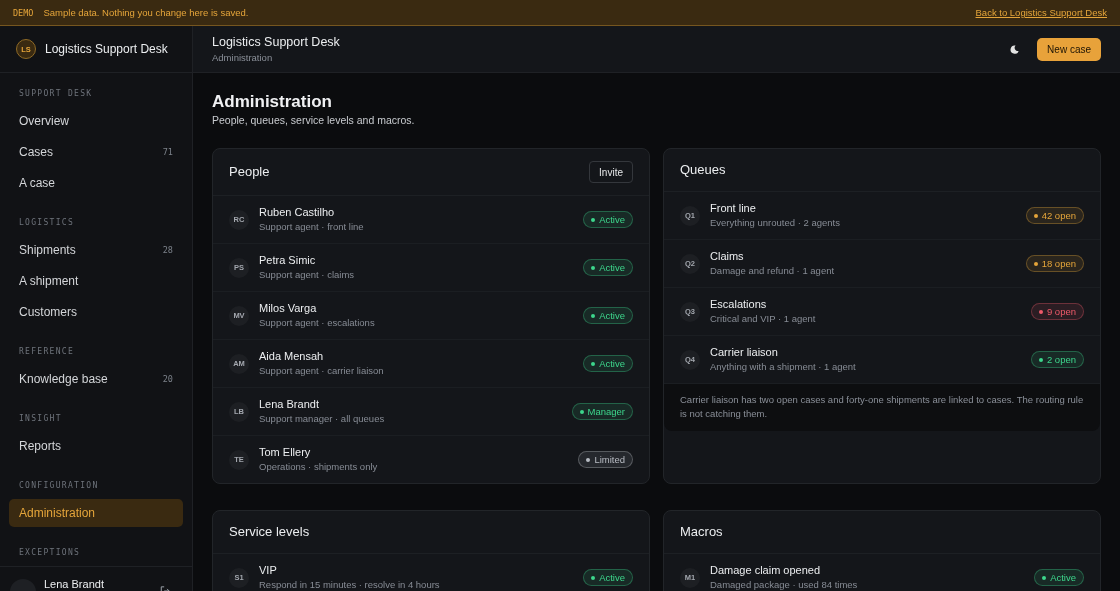  Describe the element at coordinates (289, 404) in the screenshot. I see `row-title: Lena Brandt` at that location.